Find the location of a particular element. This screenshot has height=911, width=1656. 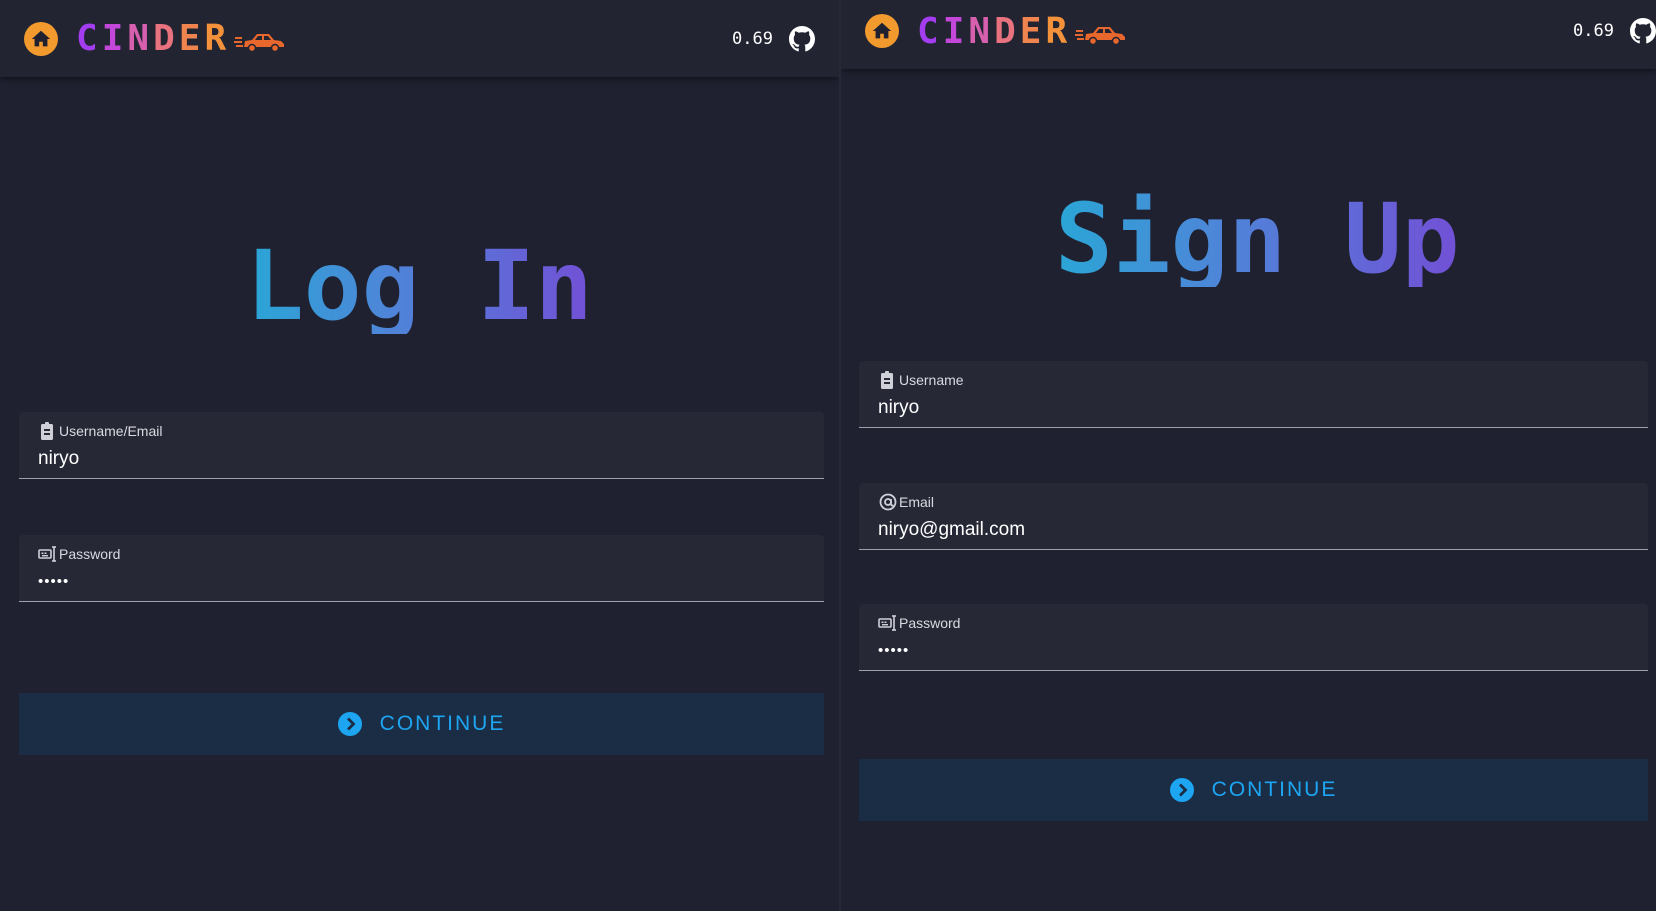

page-title: Log In is located at coordinates (419, 286).